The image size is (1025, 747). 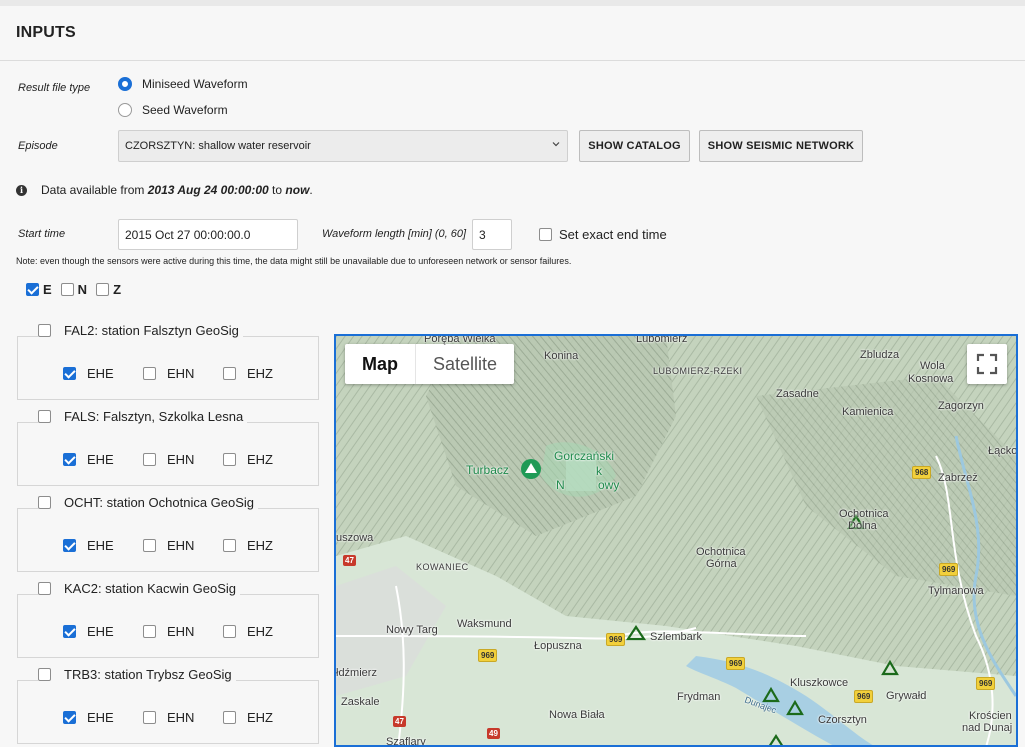 I want to click on fullscreen-button, so click(x=987, y=364).